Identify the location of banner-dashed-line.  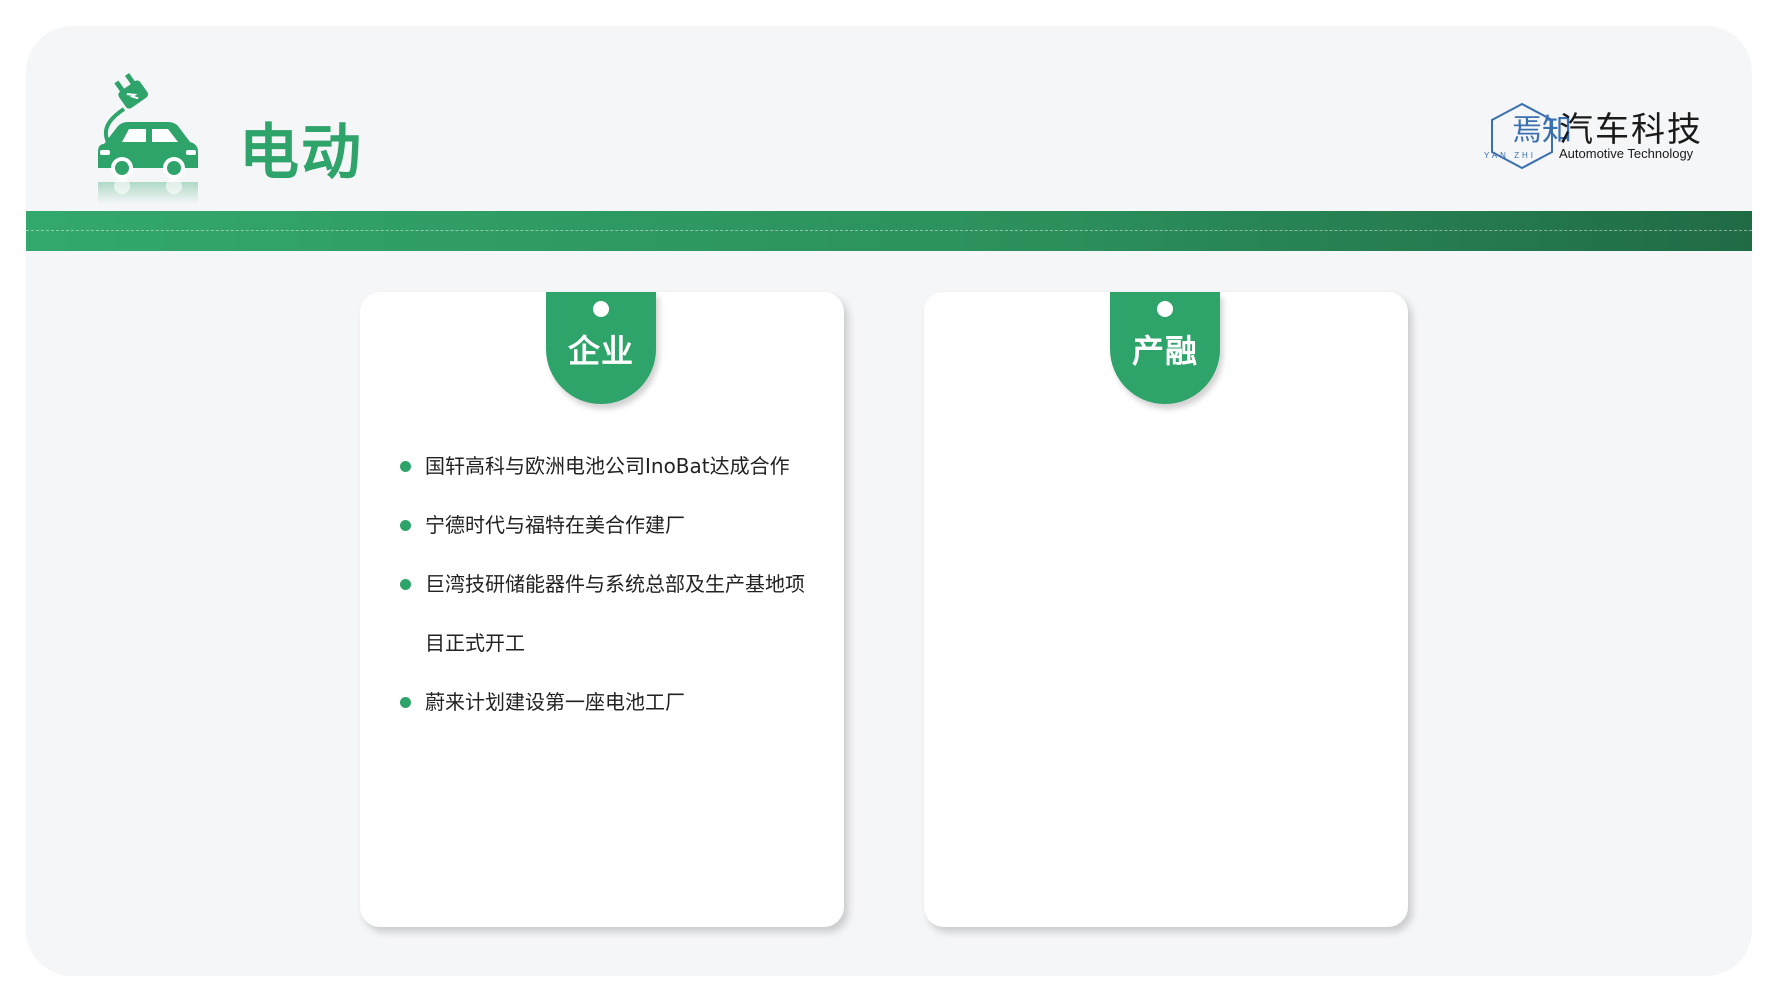
(889, 230).